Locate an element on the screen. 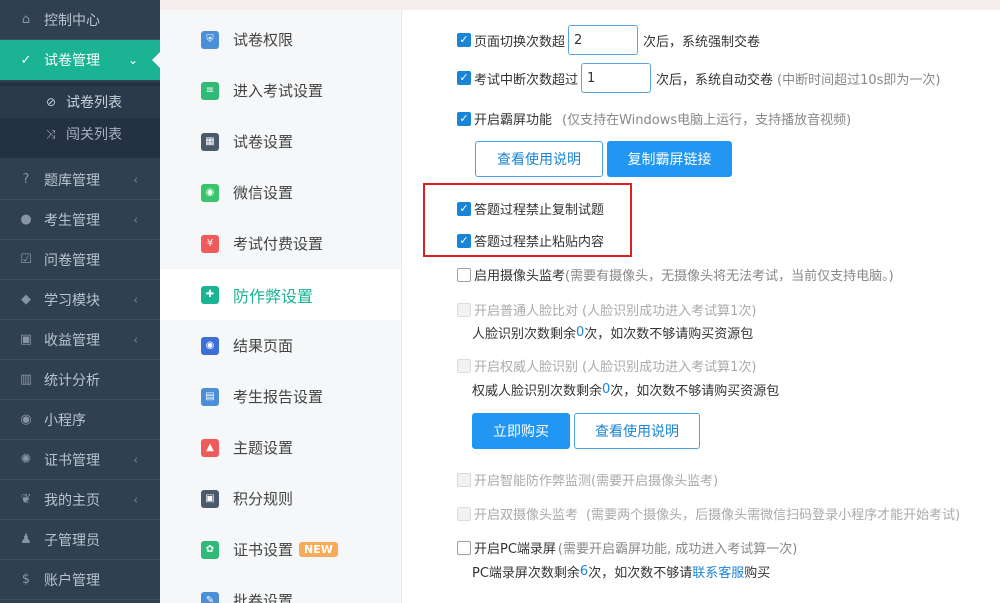 The width and height of the screenshot is (1000, 603). page-switch-input is located at coordinates (603, 40).